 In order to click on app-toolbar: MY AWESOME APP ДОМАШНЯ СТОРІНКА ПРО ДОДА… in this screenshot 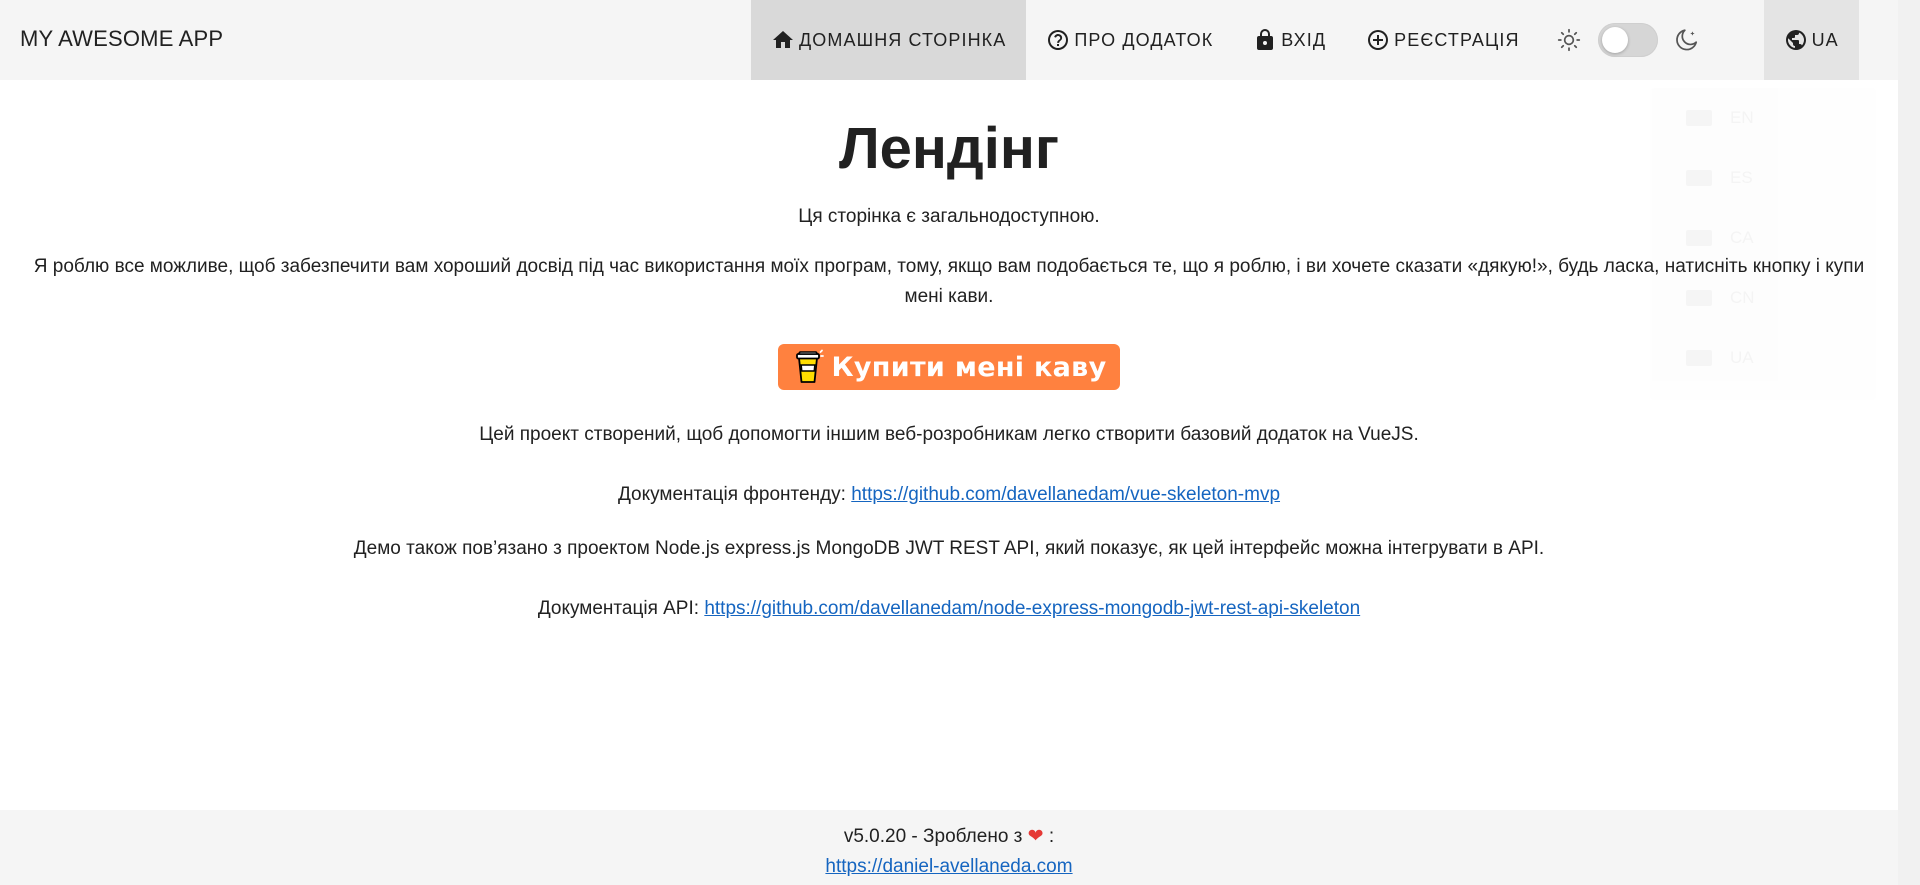, I will do `click(949, 40)`.